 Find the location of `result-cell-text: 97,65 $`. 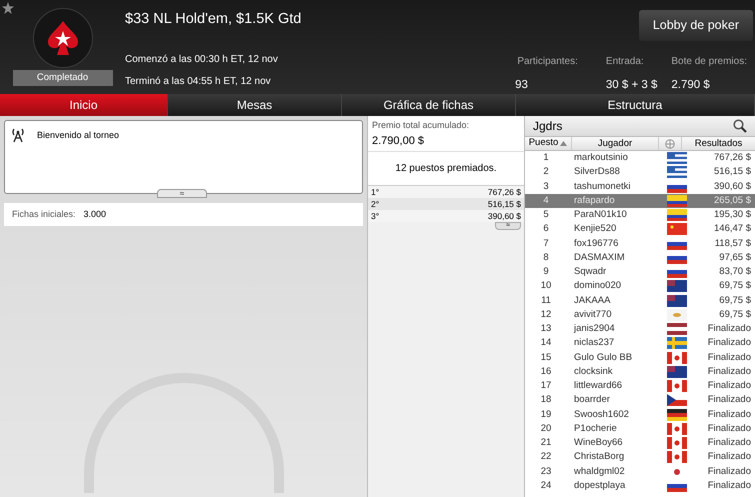

result-cell-text: 97,65 $ is located at coordinates (735, 257).